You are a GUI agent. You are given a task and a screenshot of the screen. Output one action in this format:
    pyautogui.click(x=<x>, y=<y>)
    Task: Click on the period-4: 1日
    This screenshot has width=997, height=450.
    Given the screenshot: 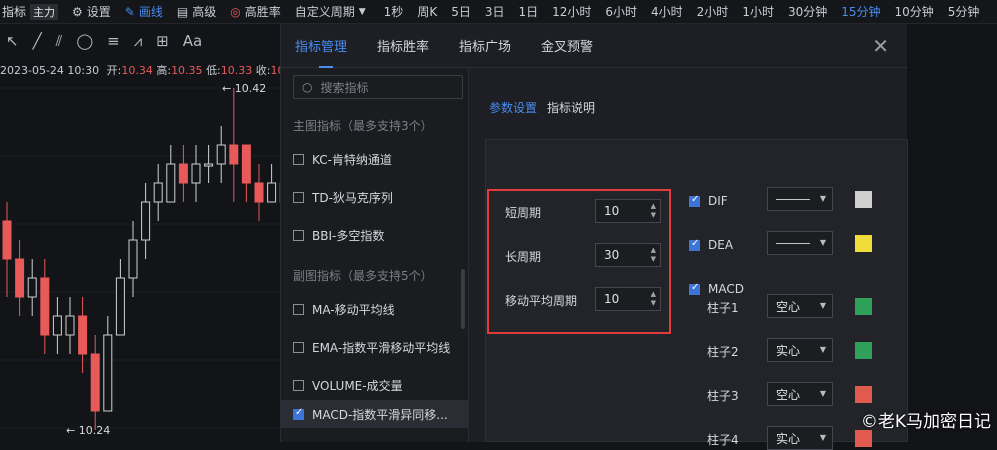 What is the action you would take?
    pyautogui.click(x=528, y=11)
    